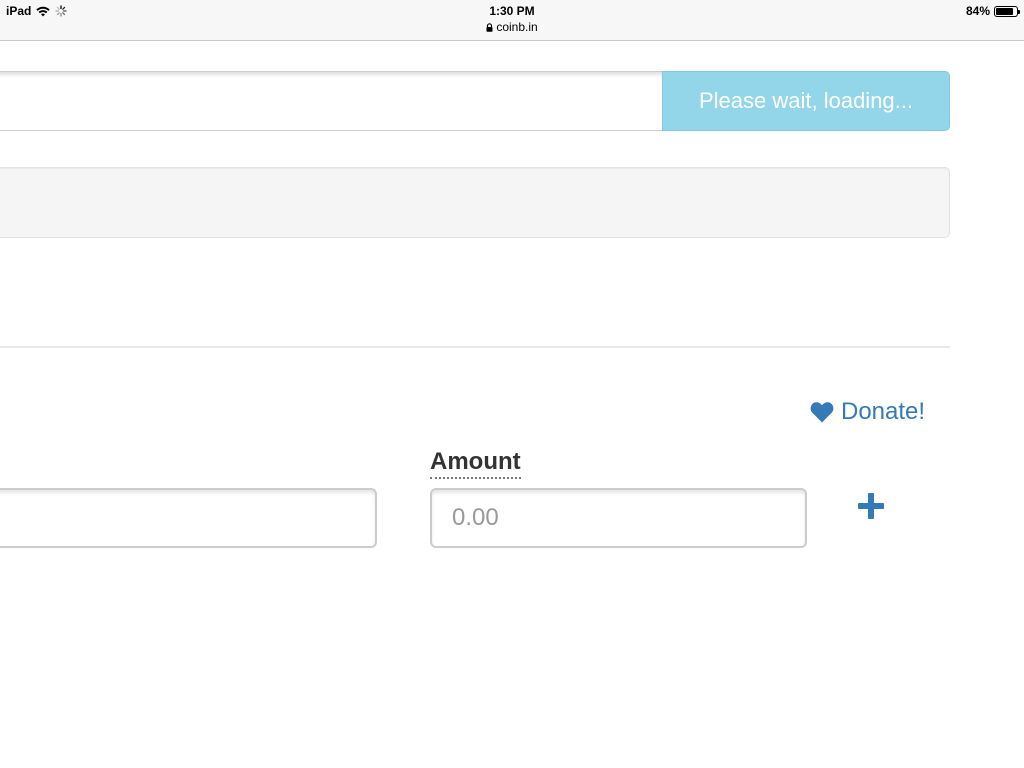 The width and height of the screenshot is (1024, 768). I want to click on donate-label: Donate!, so click(883, 411).